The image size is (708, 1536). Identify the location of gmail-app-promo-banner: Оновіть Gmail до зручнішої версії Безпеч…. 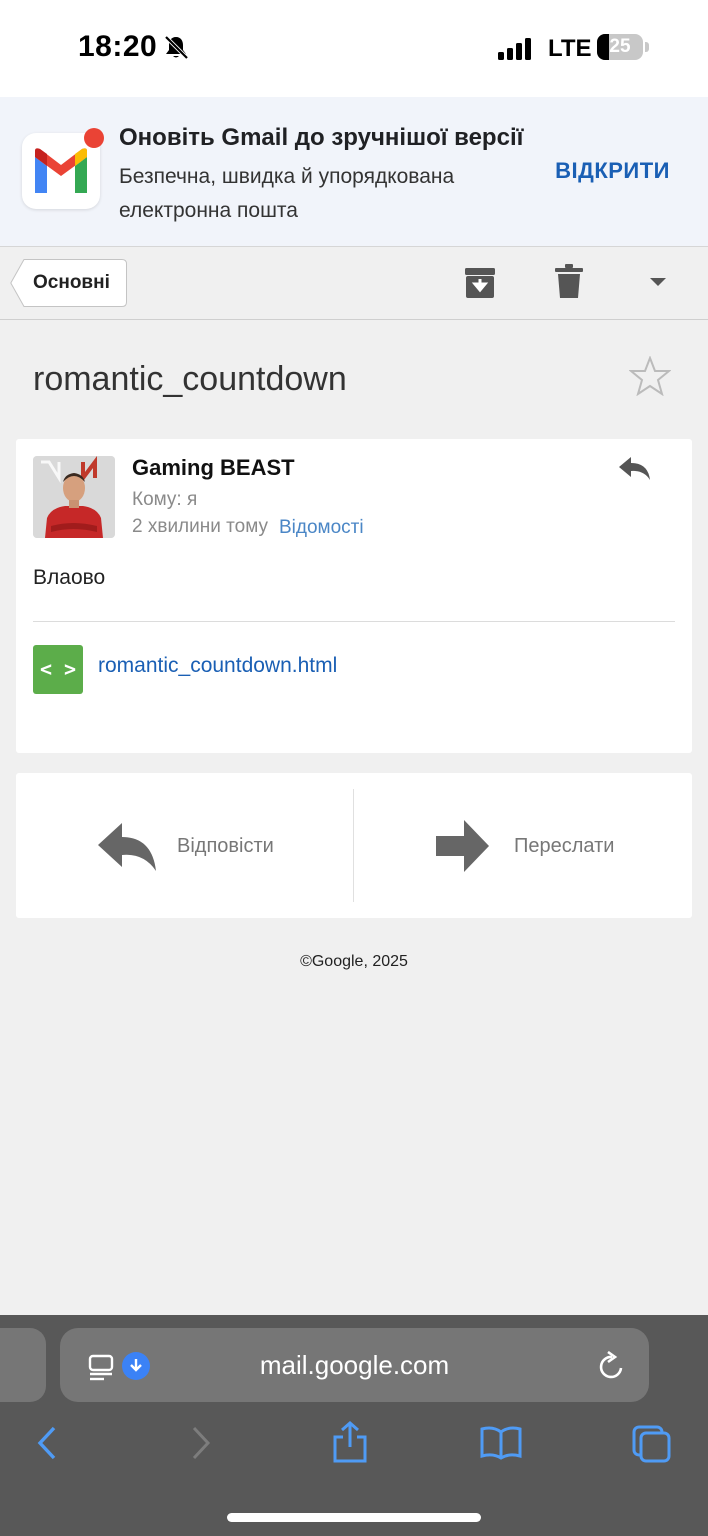
(354, 172).